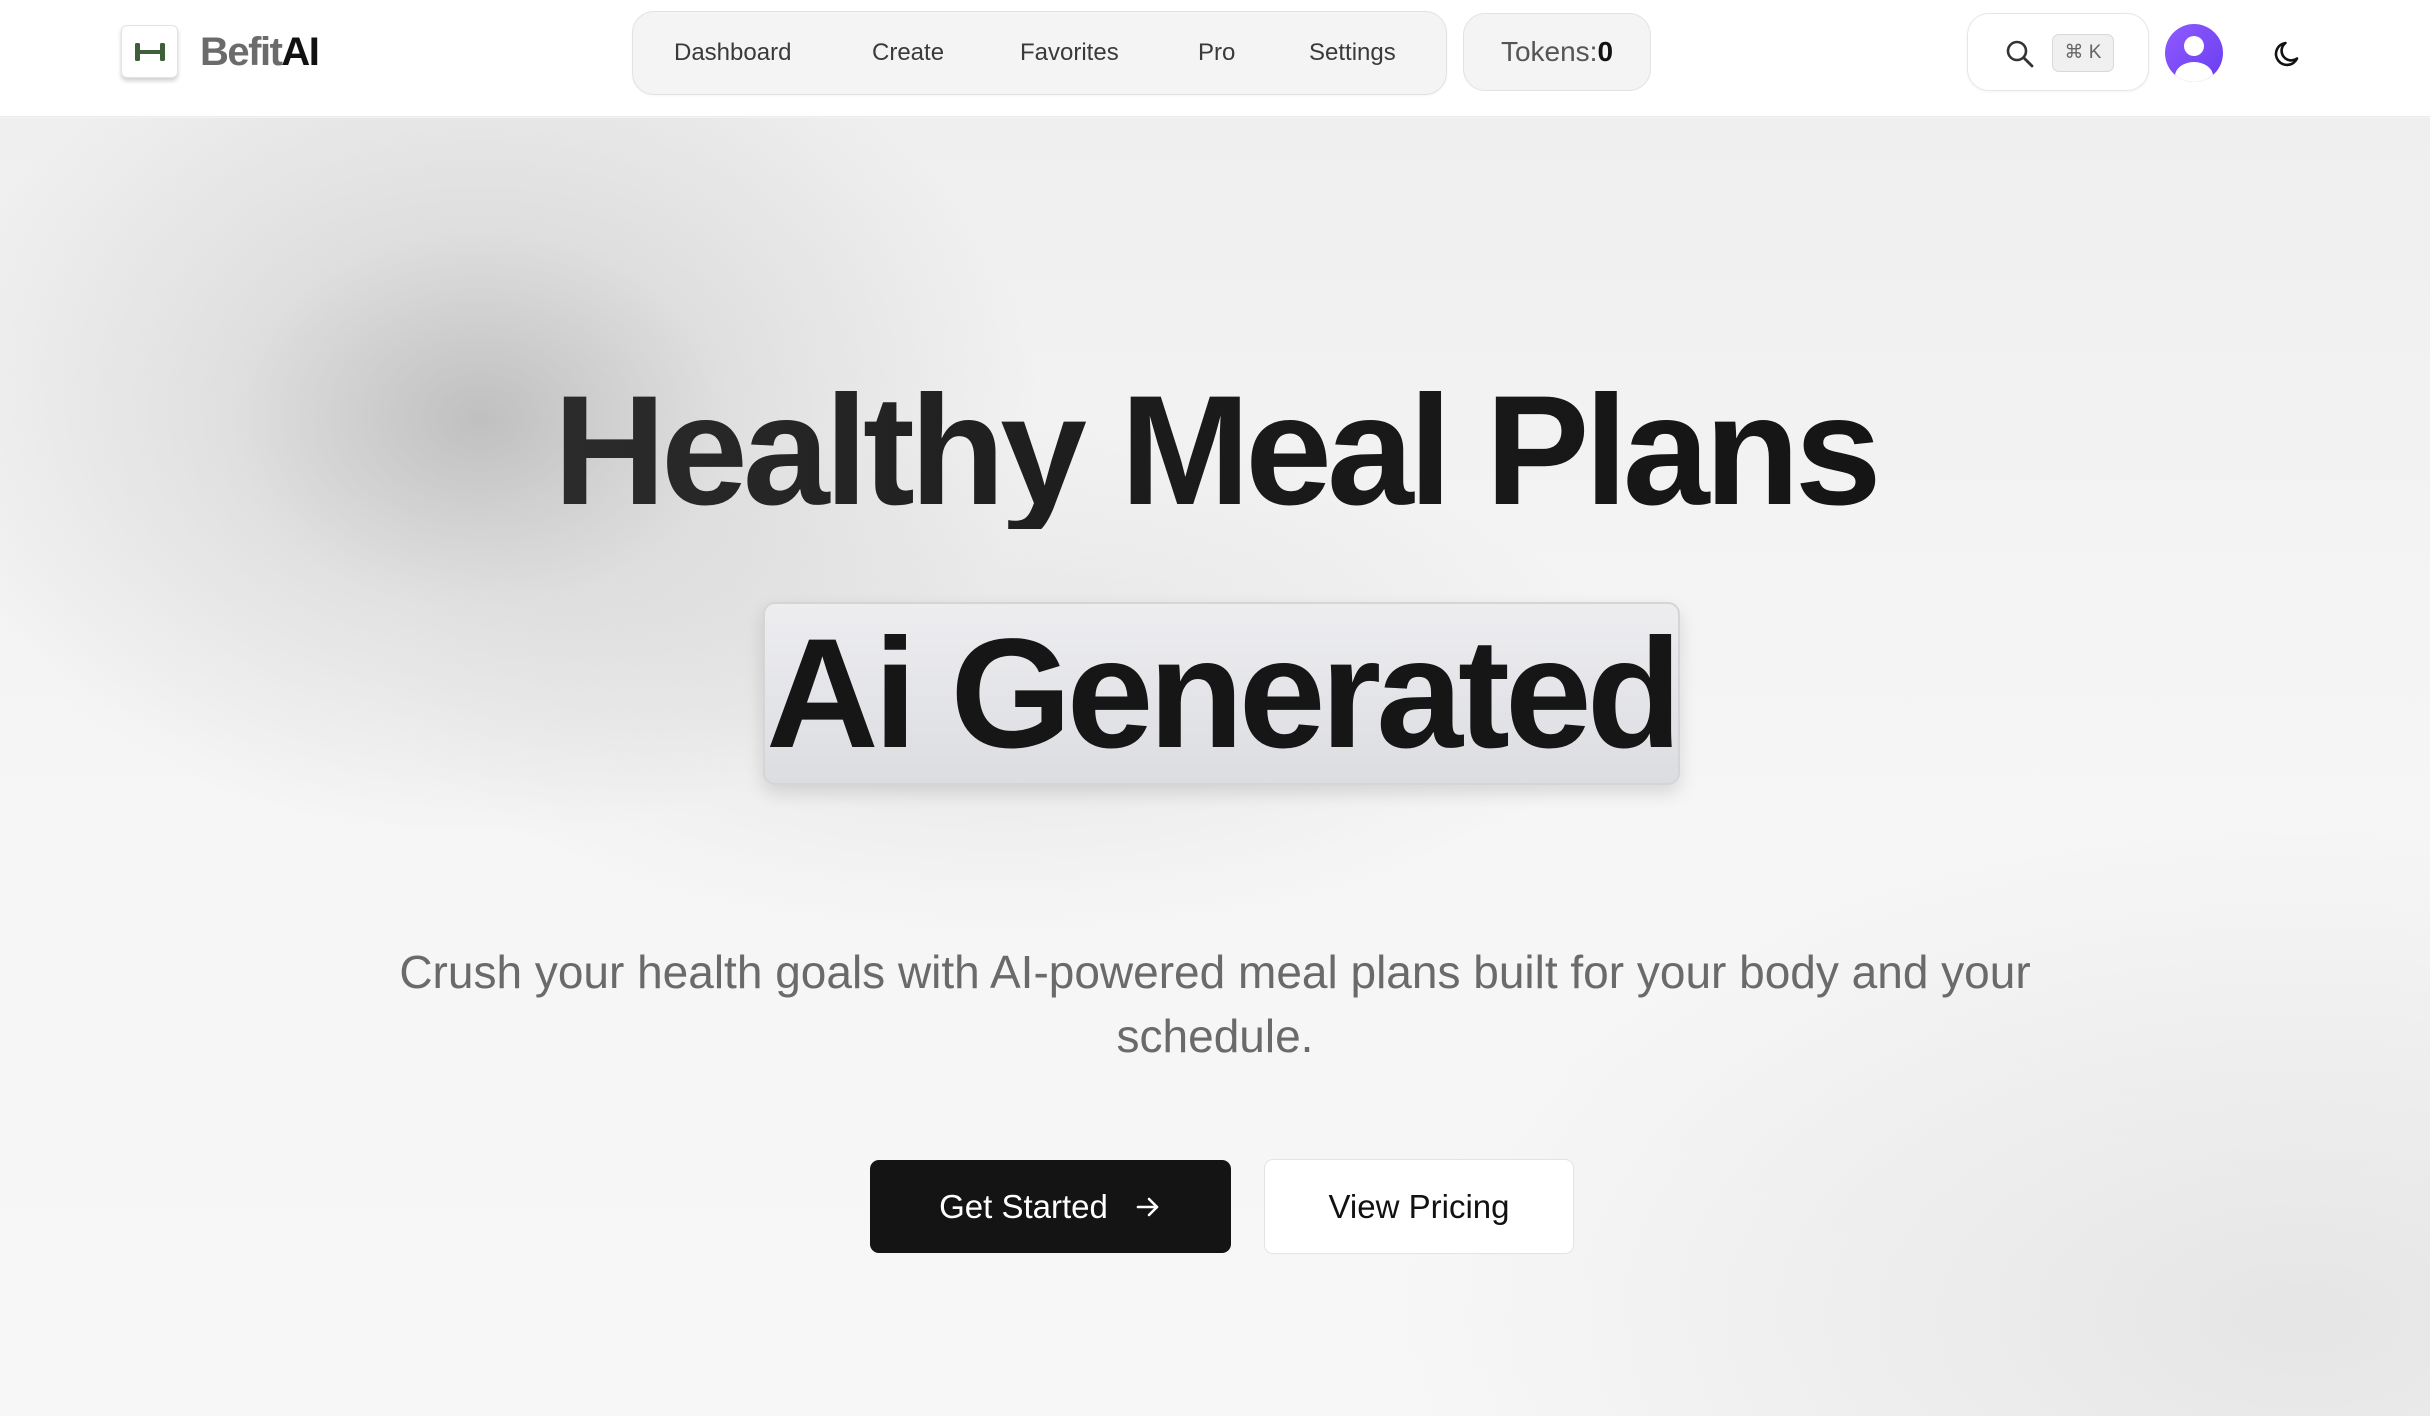  I want to click on brand-logo, so click(149, 51).